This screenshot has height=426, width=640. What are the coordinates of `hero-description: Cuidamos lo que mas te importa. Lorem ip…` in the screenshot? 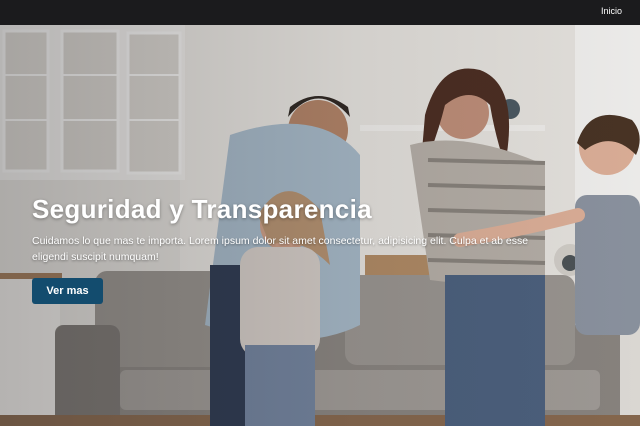 It's located at (280, 249).